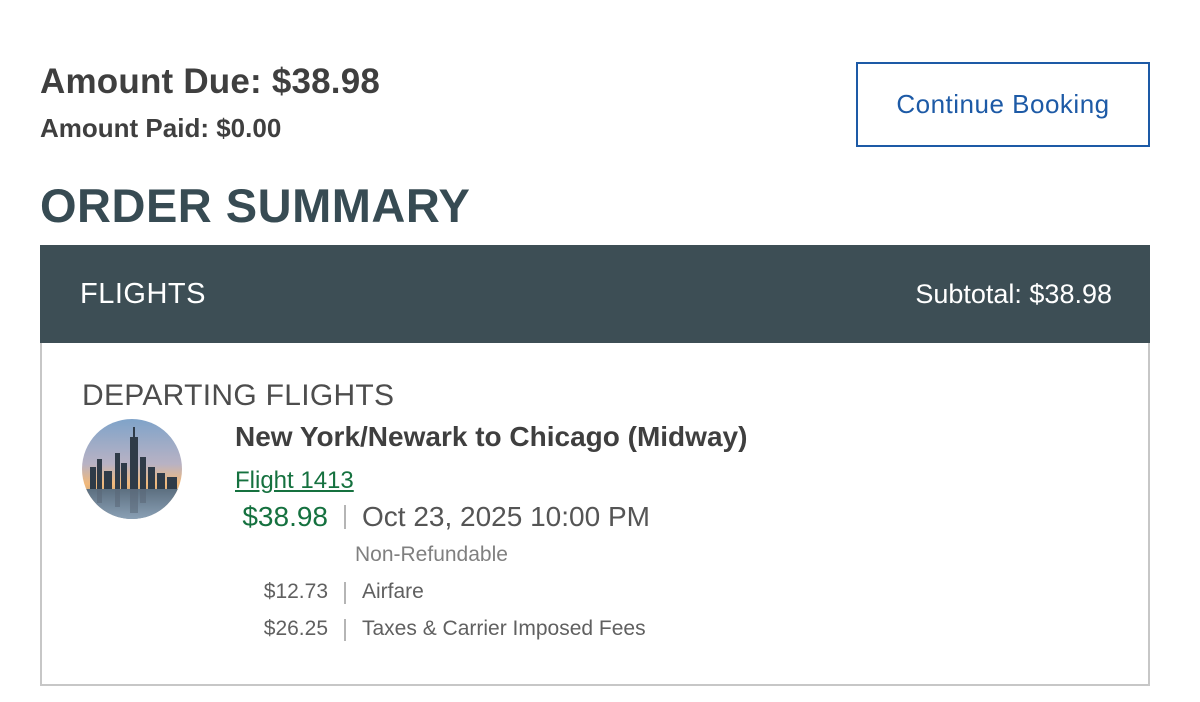 Image resolution: width=1200 pixels, height=702 pixels. I want to click on amount-due: Amount Due: $38.98, so click(210, 81).